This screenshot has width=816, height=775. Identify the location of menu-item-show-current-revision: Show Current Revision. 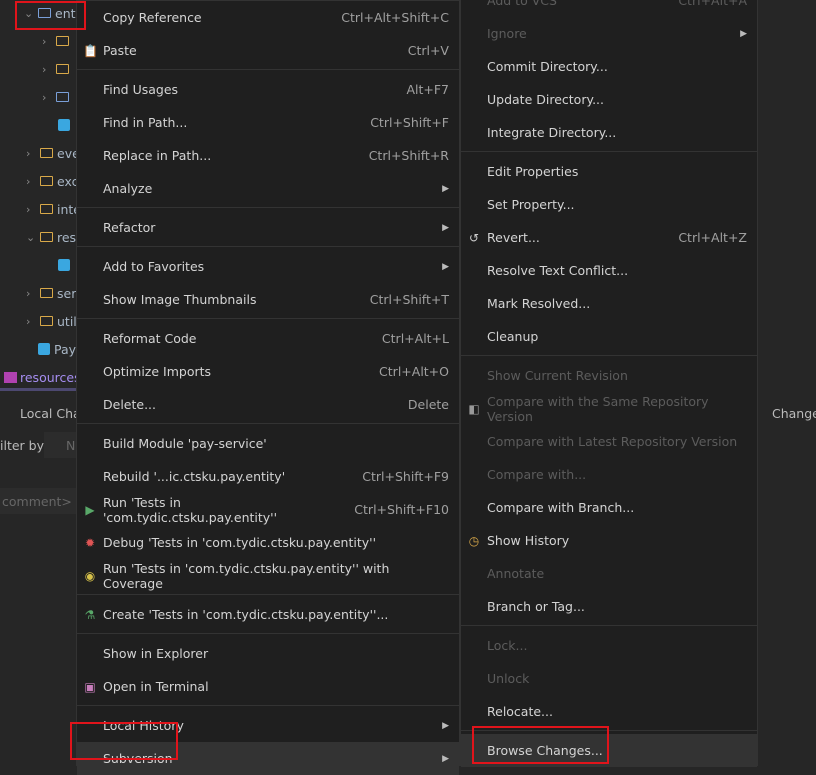
(609, 375).